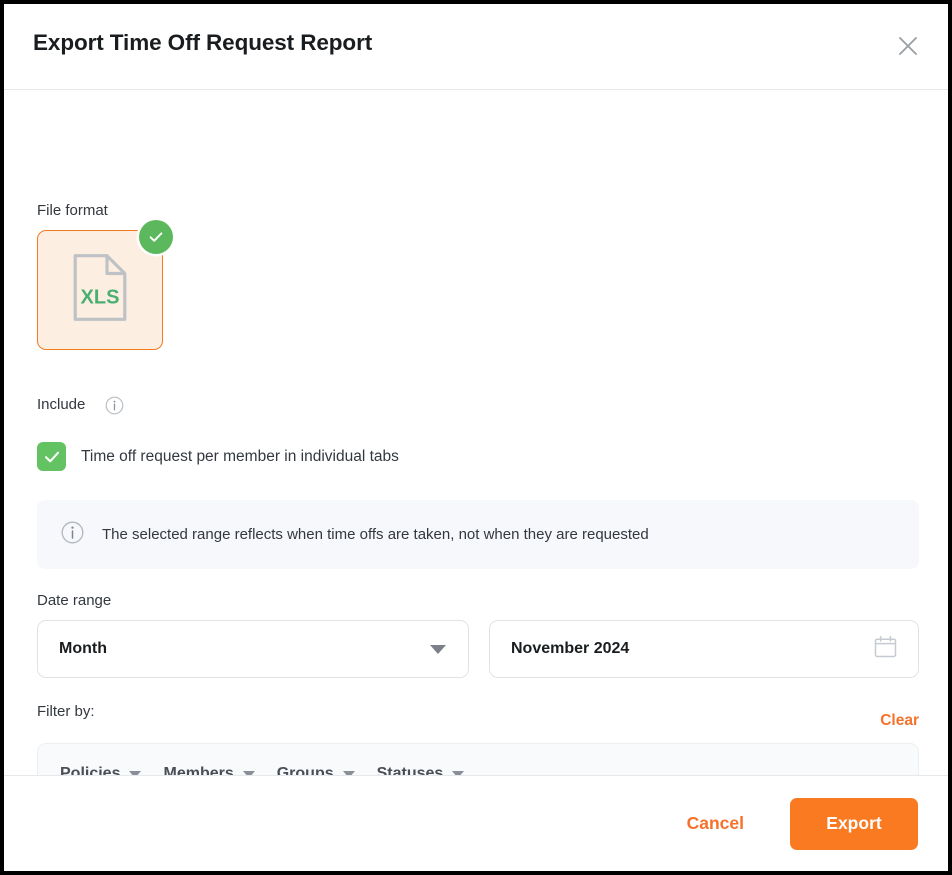 Image resolution: width=952 pixels, height=875 pixels. I want to click on file-format-option-xls: XLS, so click(105, 285).